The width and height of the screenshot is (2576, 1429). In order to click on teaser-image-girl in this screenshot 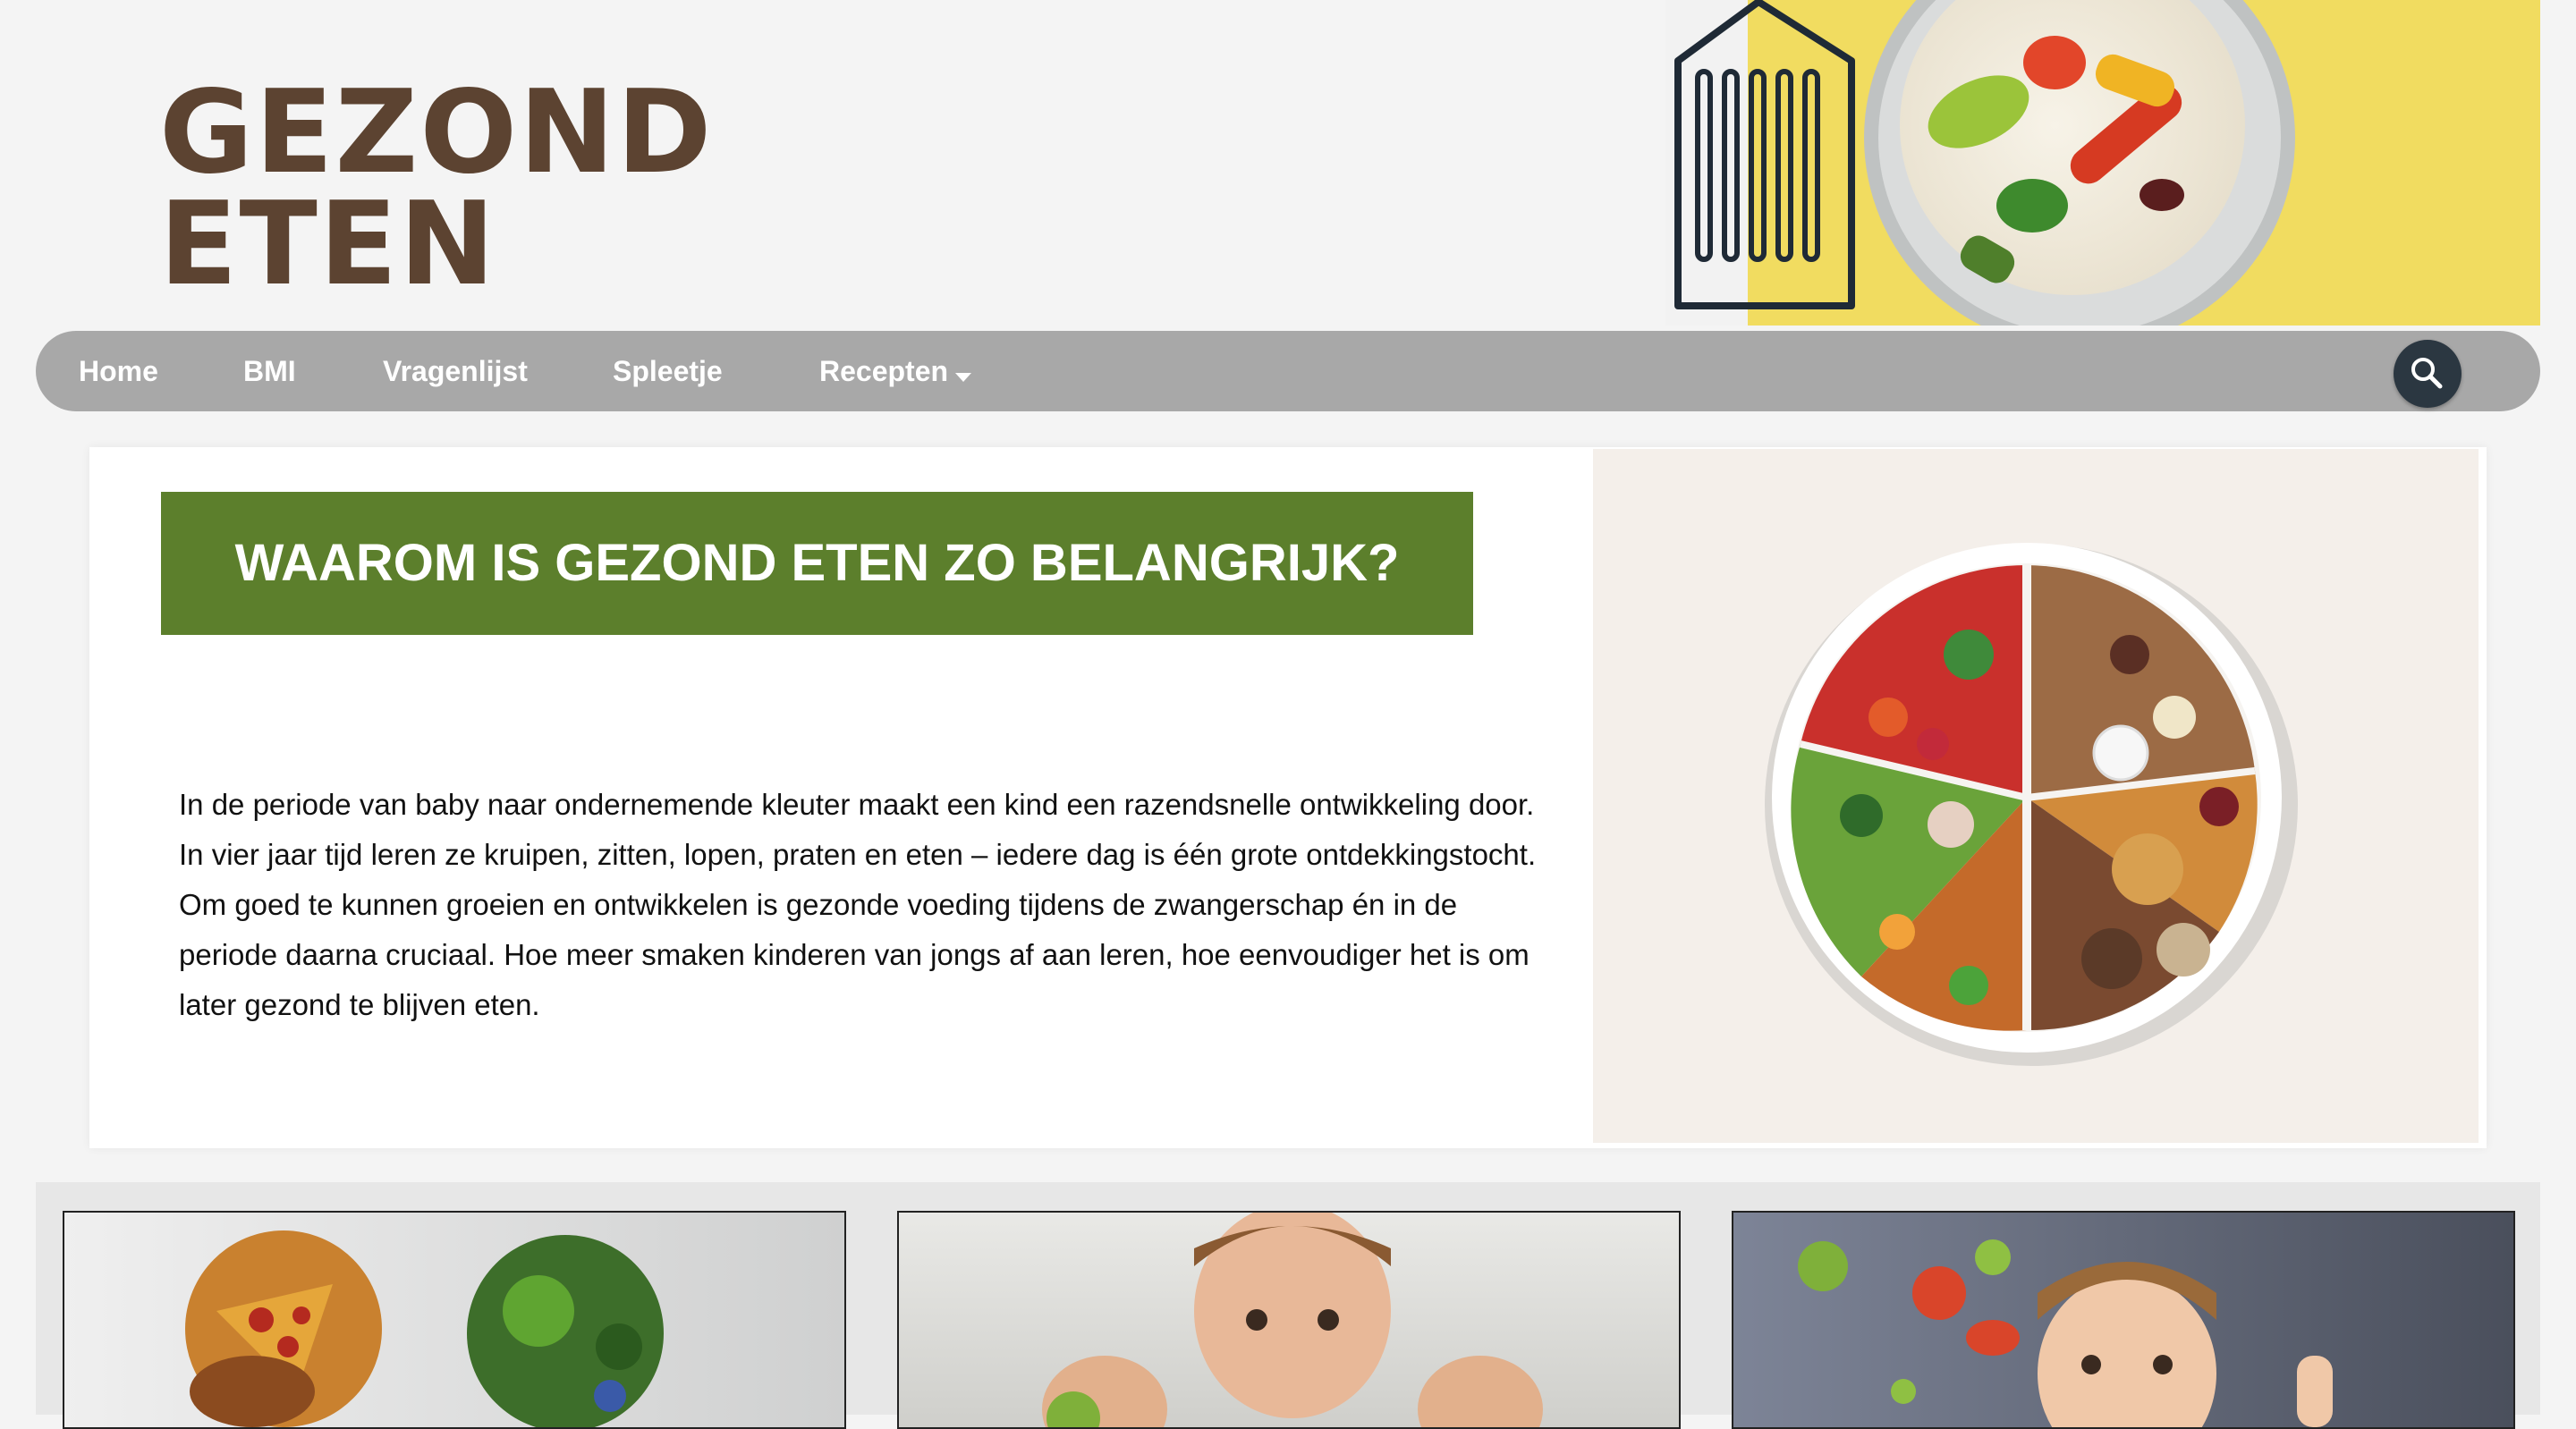, I will do `click(2123, 1320)`.